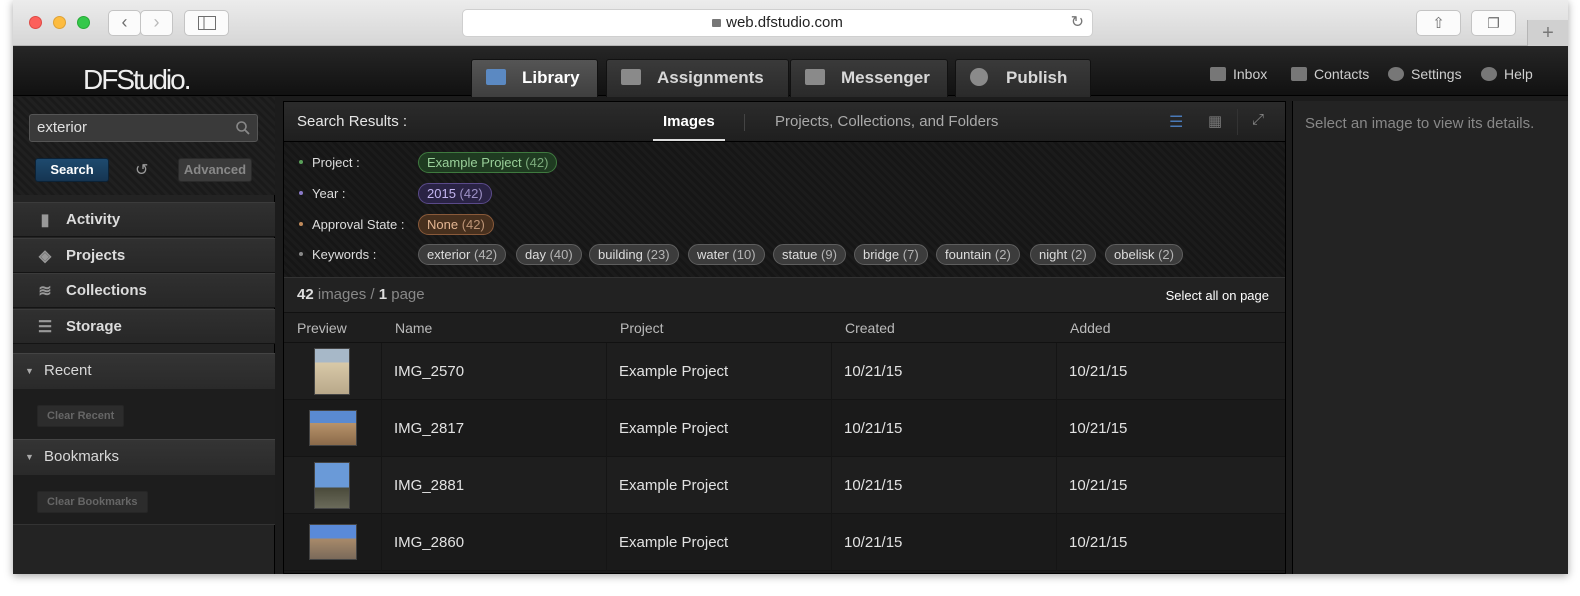 The height and width of the screenshot is (596, 1580). What do you see at coordinates (1507, 74) in the screenshot?
I see `help-link: Help` at bounding box center [1507, 74].